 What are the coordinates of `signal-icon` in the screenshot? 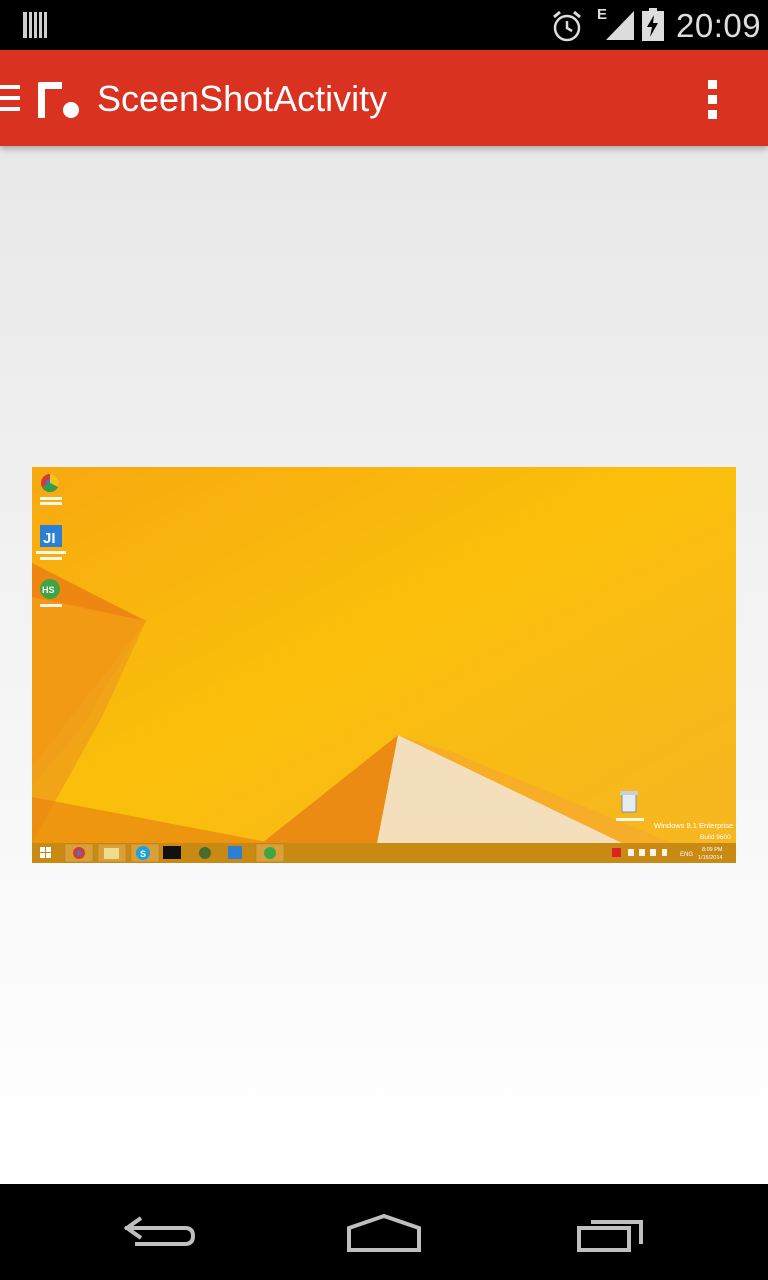 It's located at (620, 25).